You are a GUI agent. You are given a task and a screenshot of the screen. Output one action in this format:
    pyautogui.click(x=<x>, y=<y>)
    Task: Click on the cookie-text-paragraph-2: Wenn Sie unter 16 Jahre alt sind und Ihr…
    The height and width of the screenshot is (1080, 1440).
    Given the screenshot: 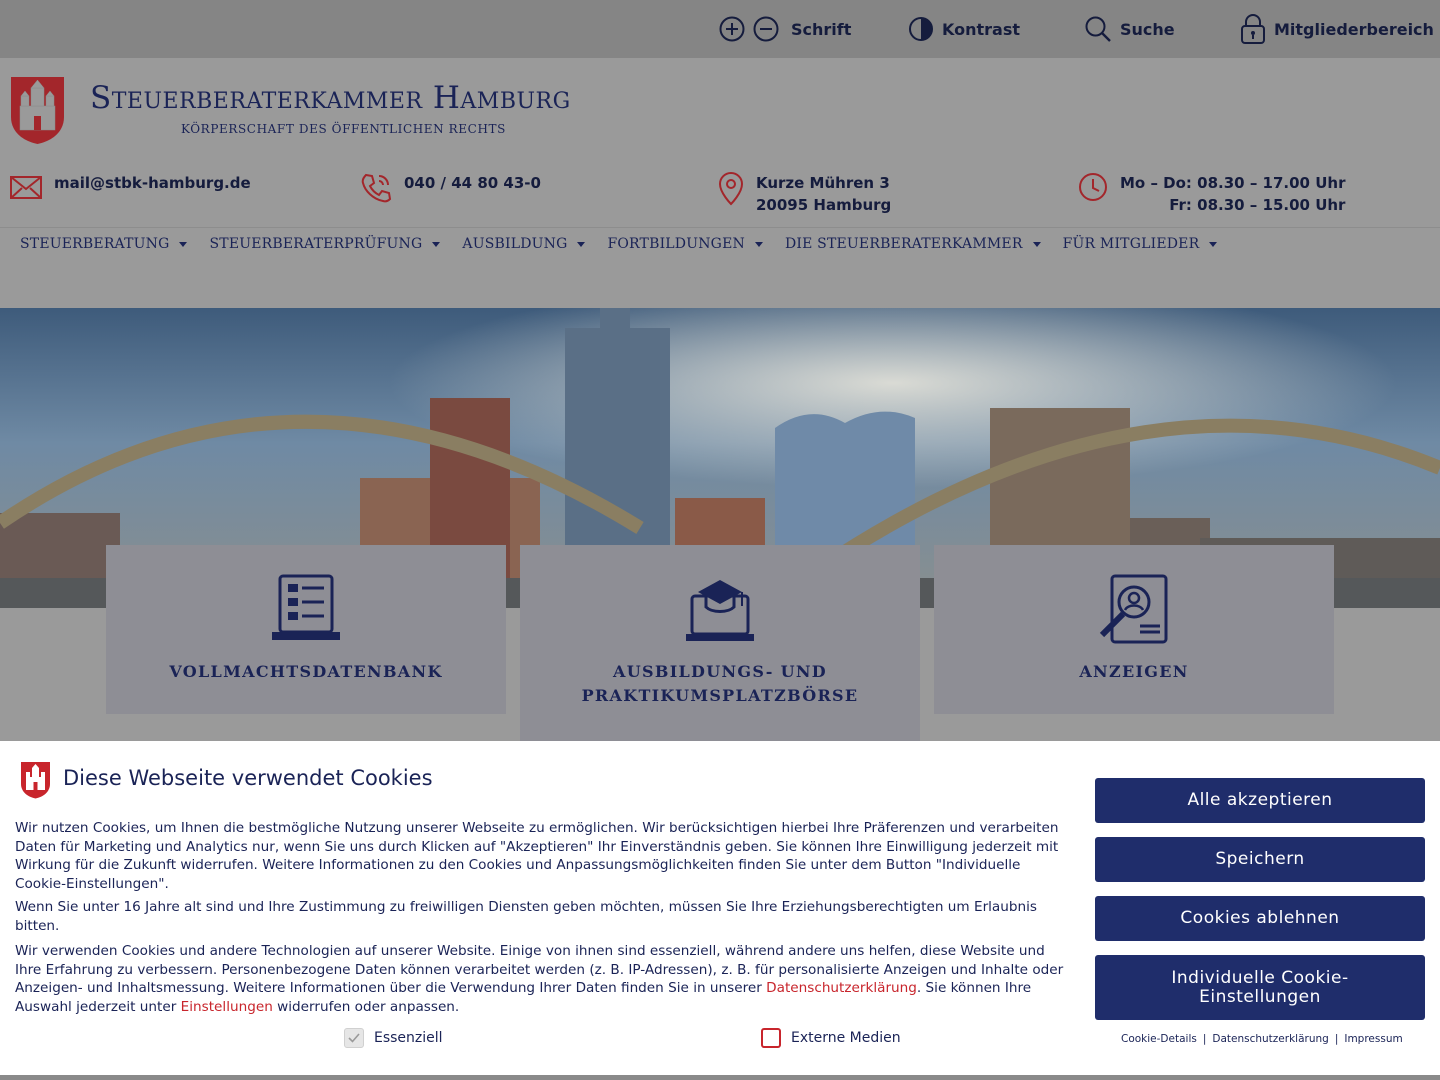 What is the action you would take?
    pyautogui.click(x=526, y=916)
    